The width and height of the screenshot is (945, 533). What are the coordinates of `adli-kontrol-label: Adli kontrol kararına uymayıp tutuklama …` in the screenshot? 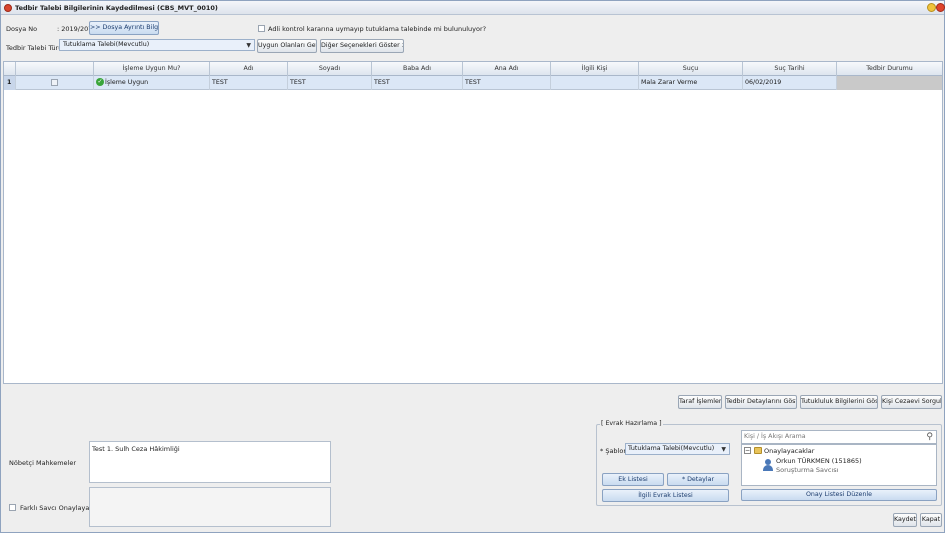 It's located at (377, 29).